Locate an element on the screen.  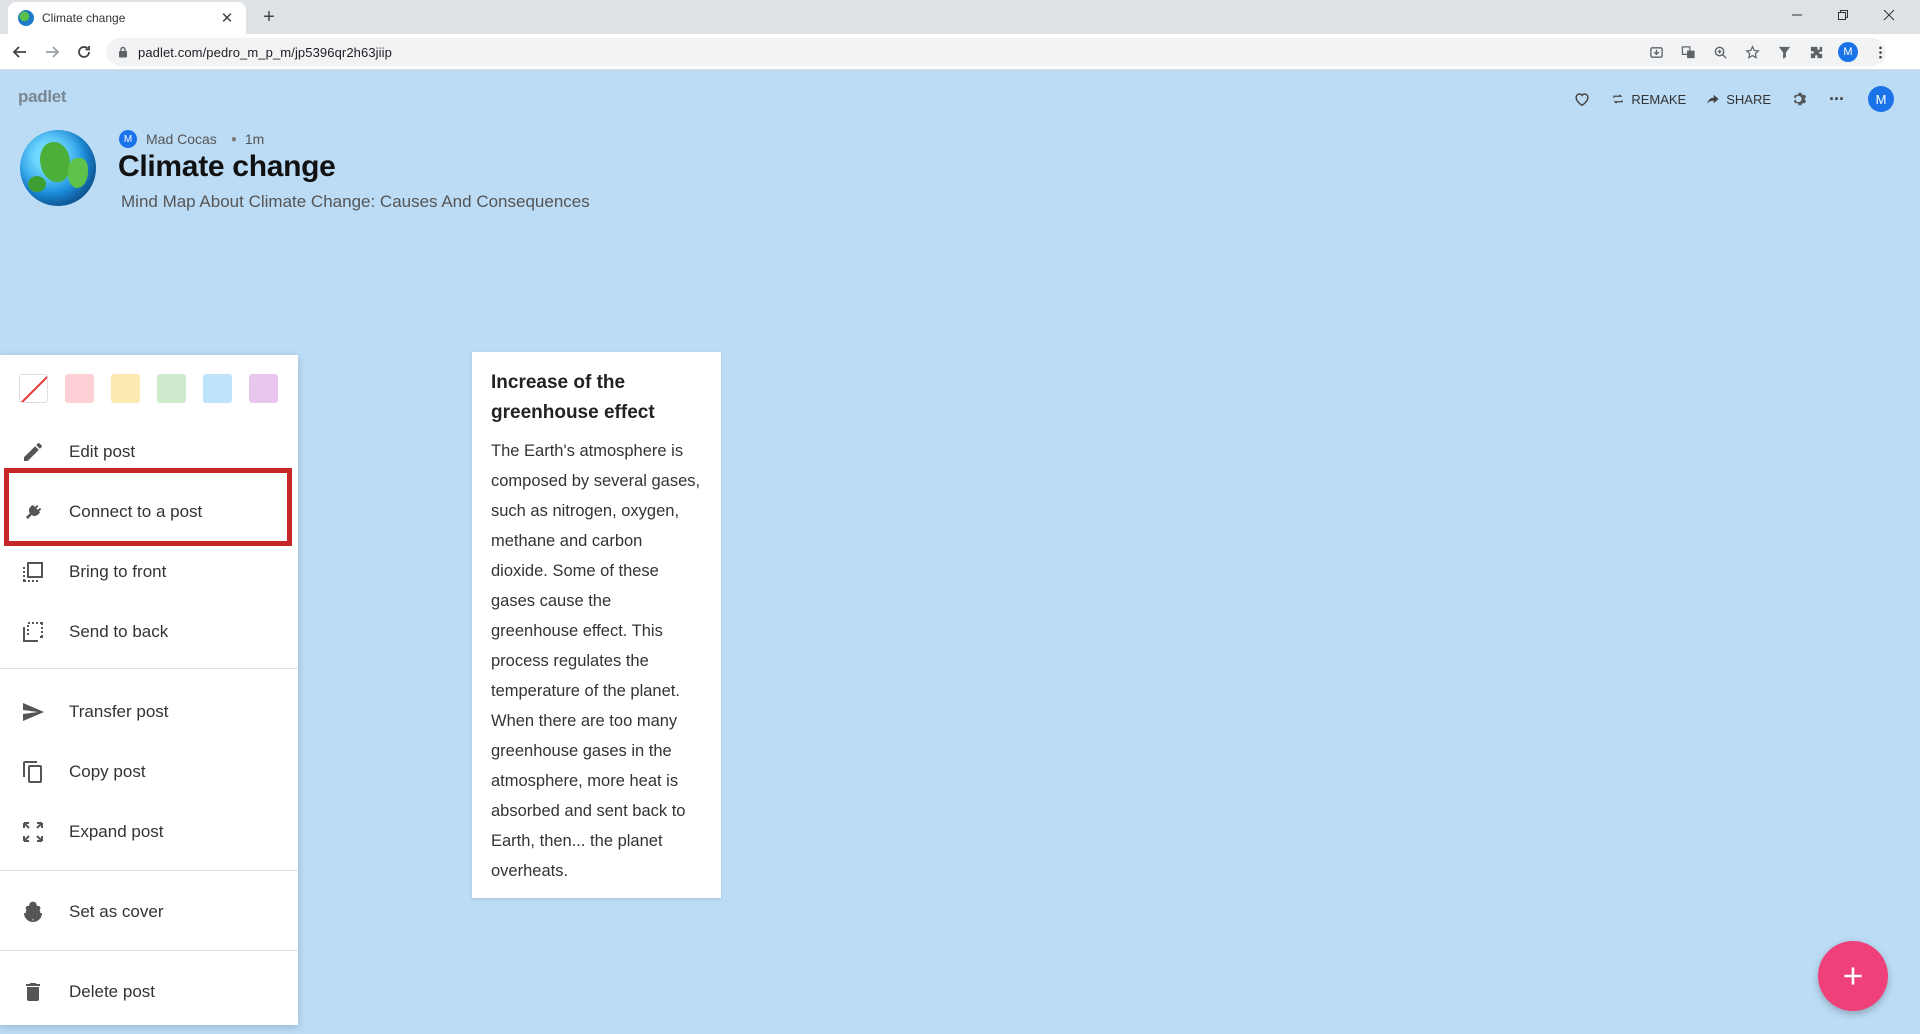
translate-button is located at coordinates (1688, 52).